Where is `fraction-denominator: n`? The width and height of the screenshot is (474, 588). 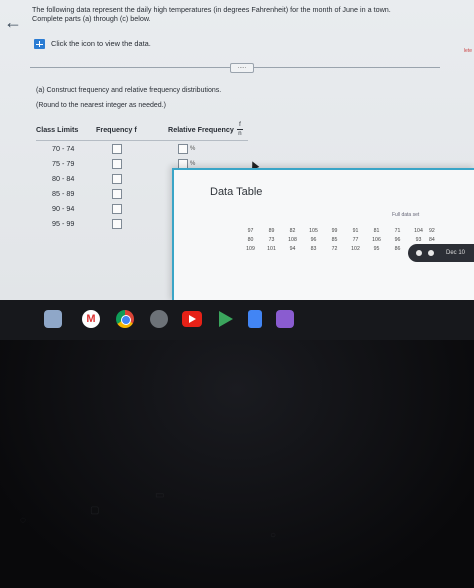 fraction-denominator: n is located at coordinates (240, 133).